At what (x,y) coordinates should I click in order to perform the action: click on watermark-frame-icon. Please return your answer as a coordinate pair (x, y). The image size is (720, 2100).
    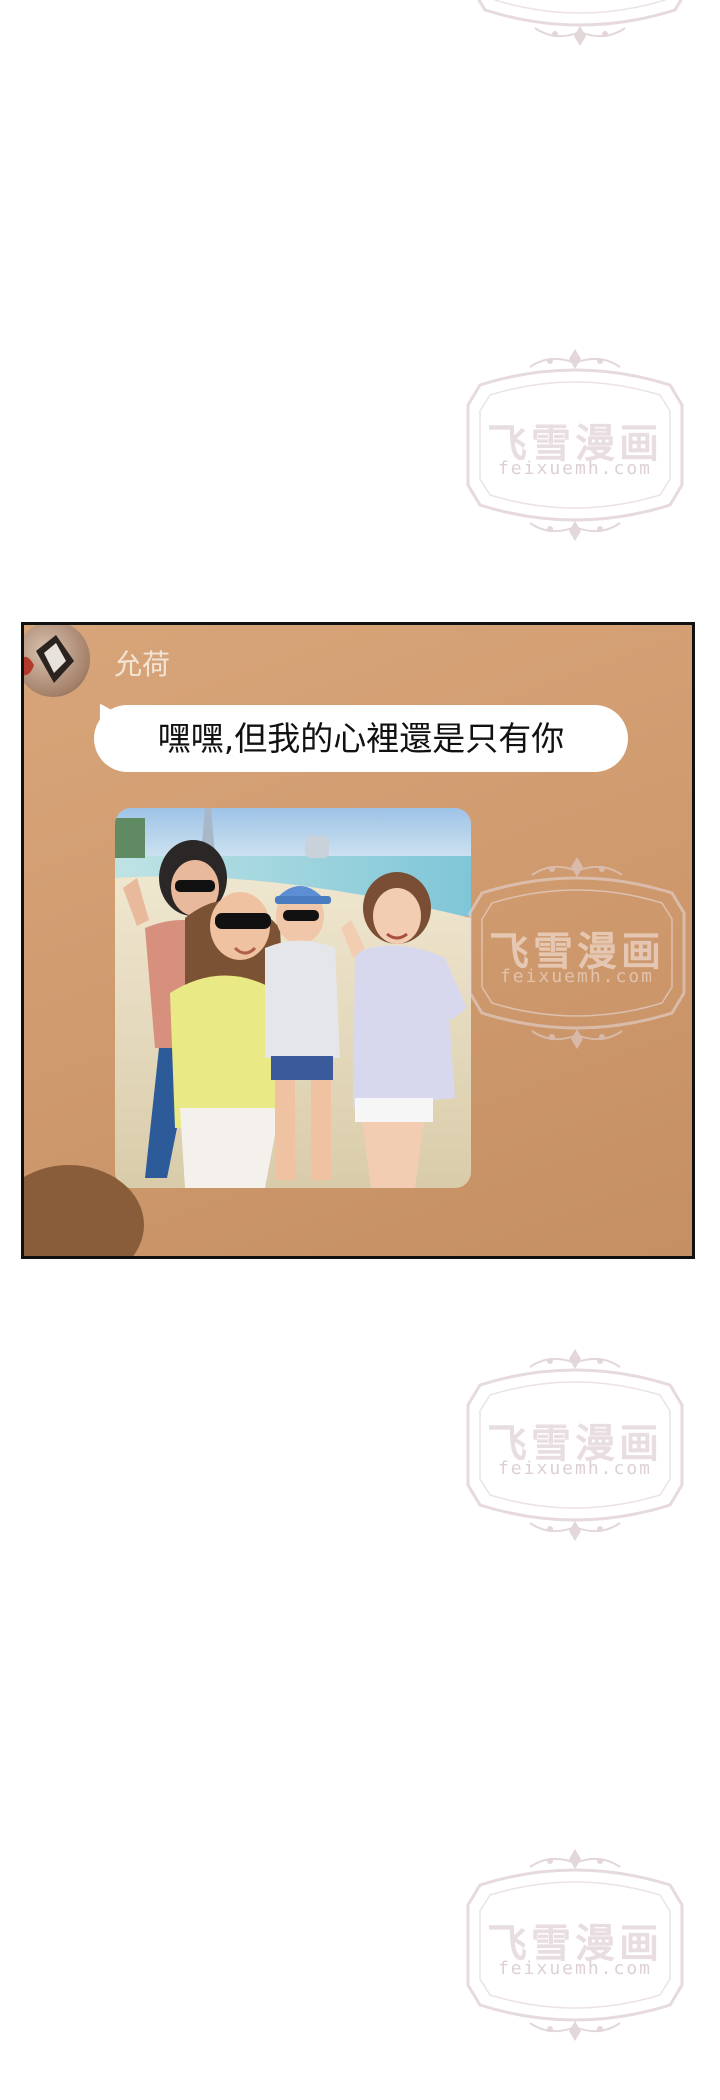
    Looking at the image, I should click on (580, 24).